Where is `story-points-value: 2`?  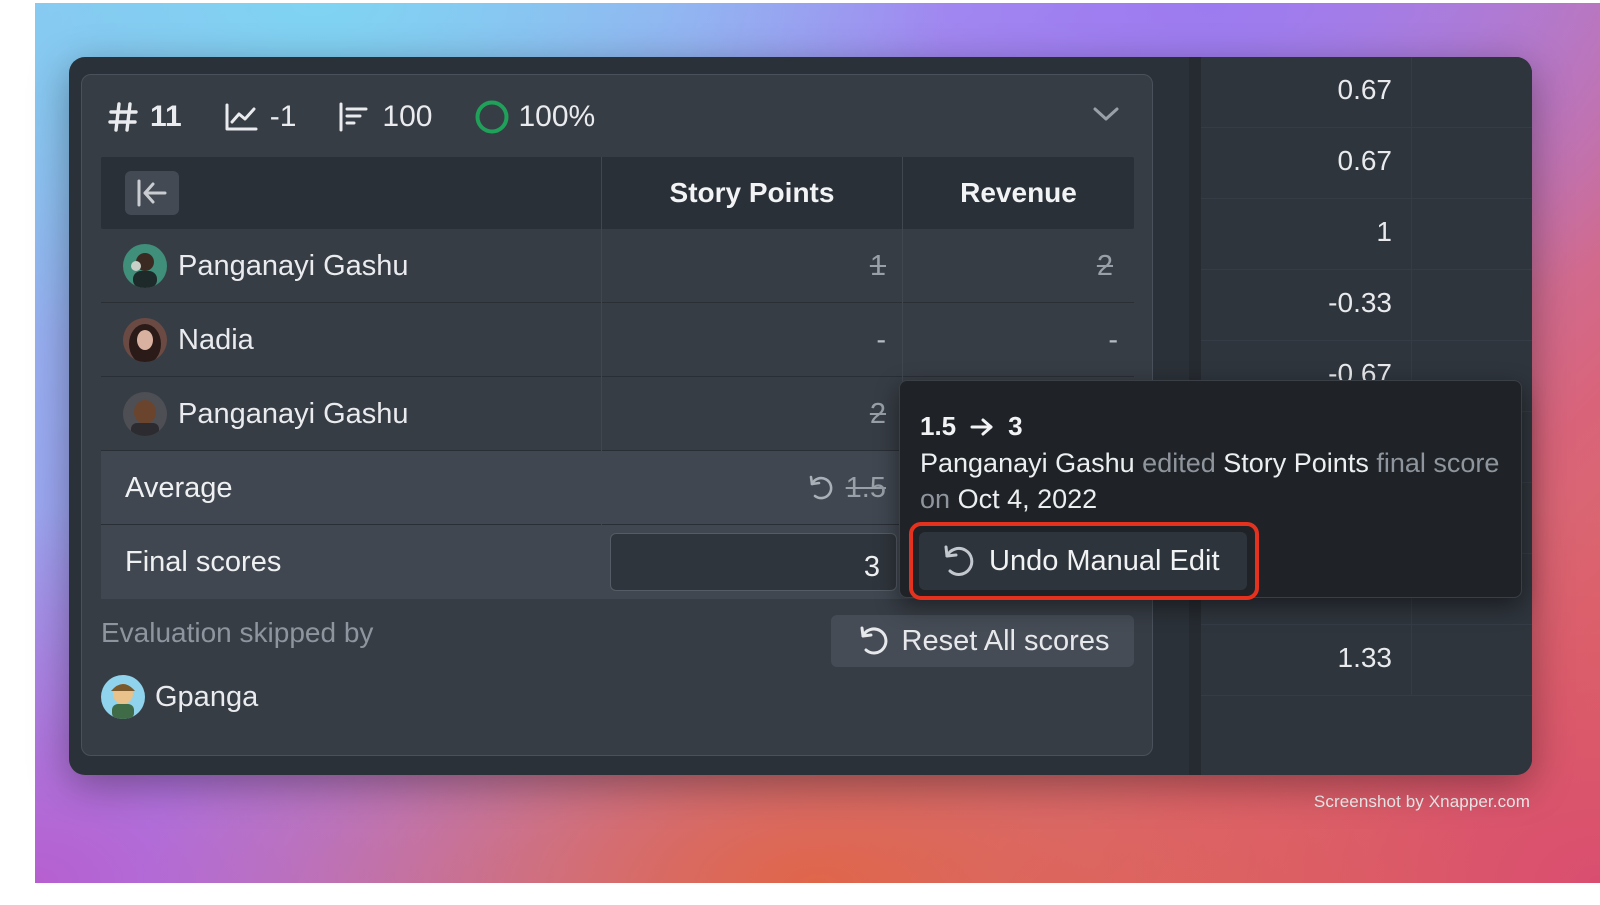
story-points-value: 2 is located at coordinates (877, 413).